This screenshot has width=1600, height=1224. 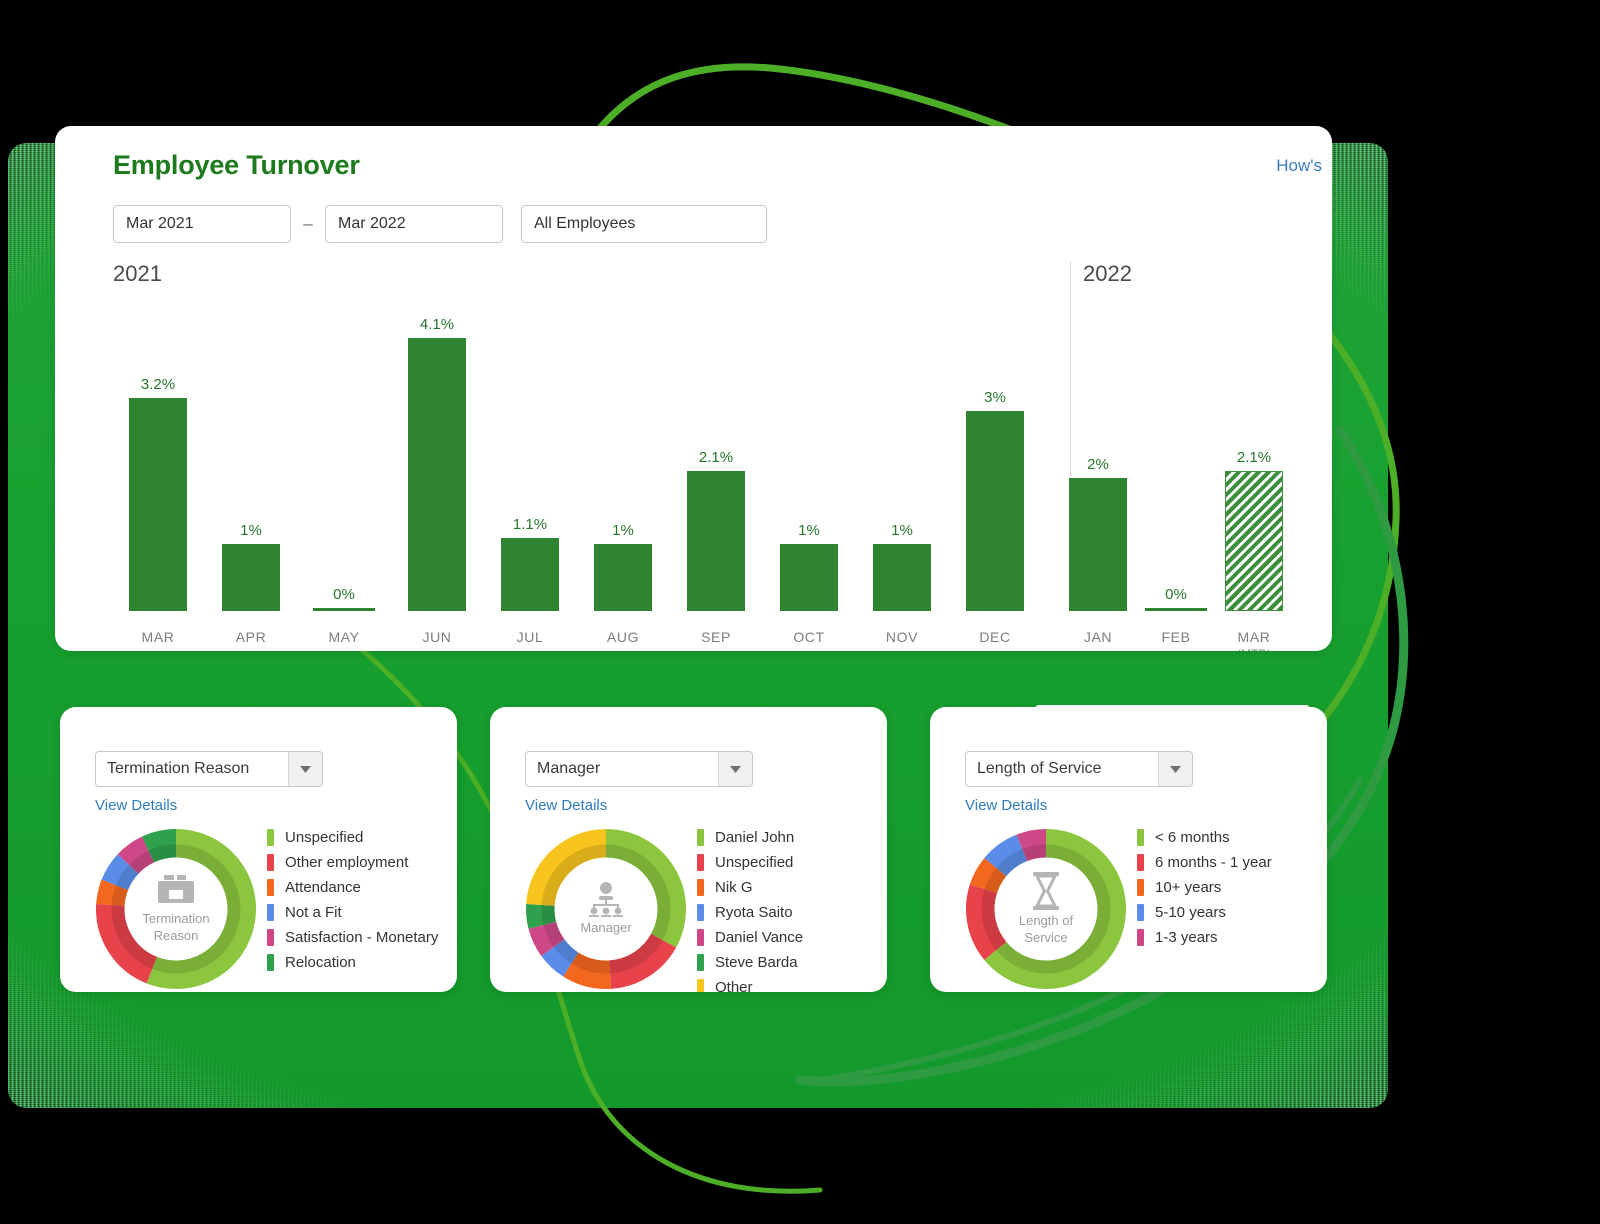 I want to click on legend-label: Unspecified, so click(x=324, y=837).